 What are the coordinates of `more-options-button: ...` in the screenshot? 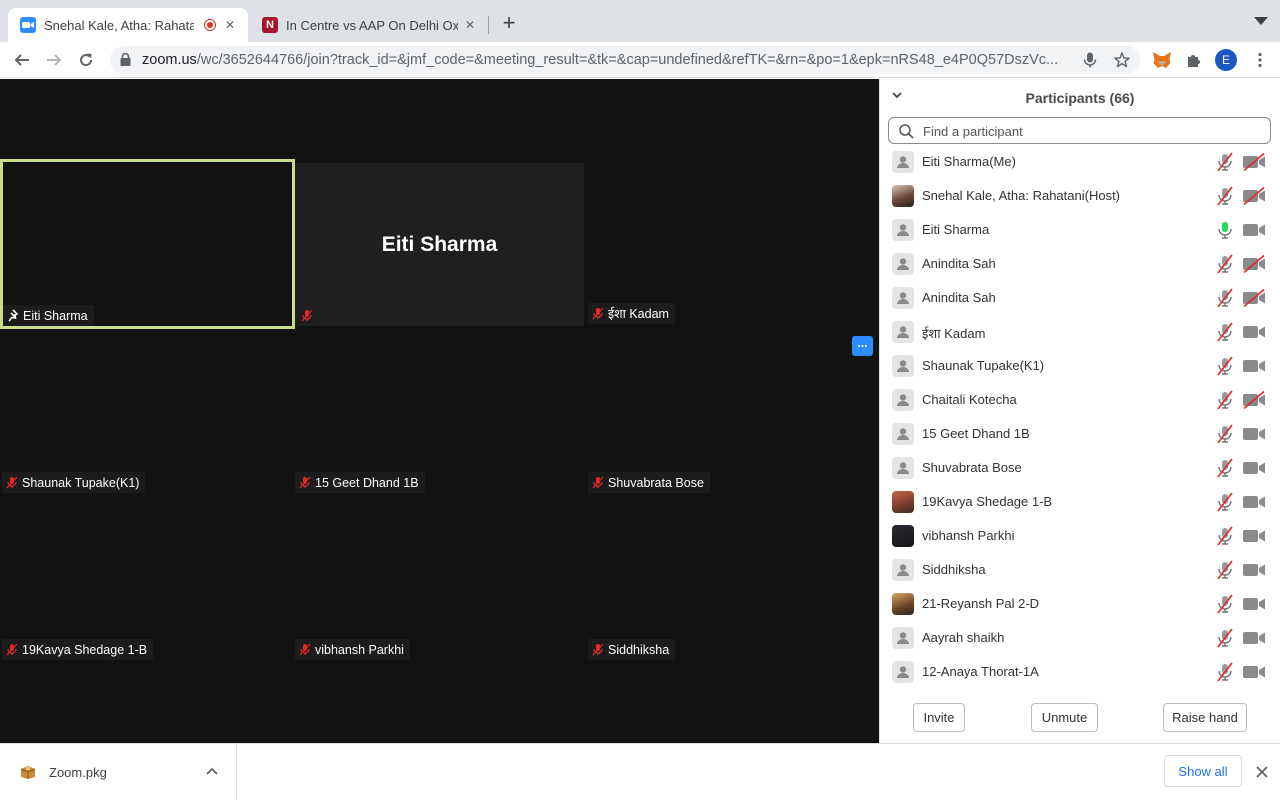 It's located at (862, 346).